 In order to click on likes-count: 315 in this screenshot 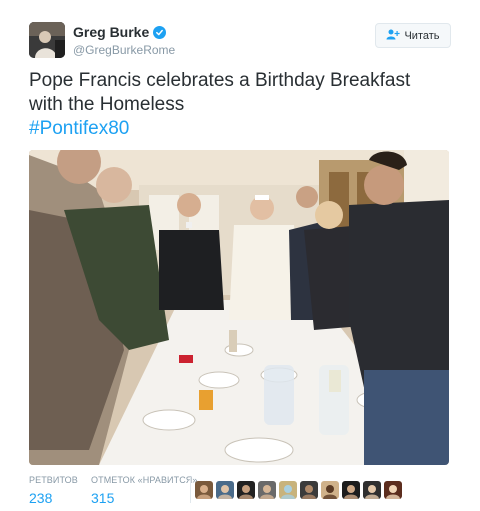, I will do `click(144, 498)`.